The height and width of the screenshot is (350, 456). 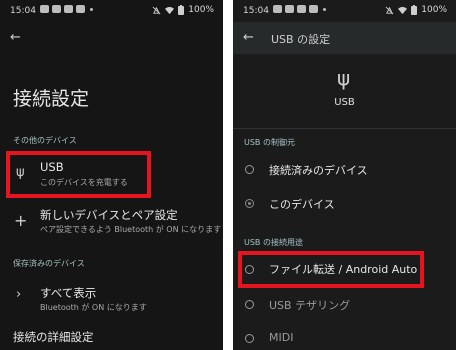 I want to click on divider, so click(x=344, y=128).